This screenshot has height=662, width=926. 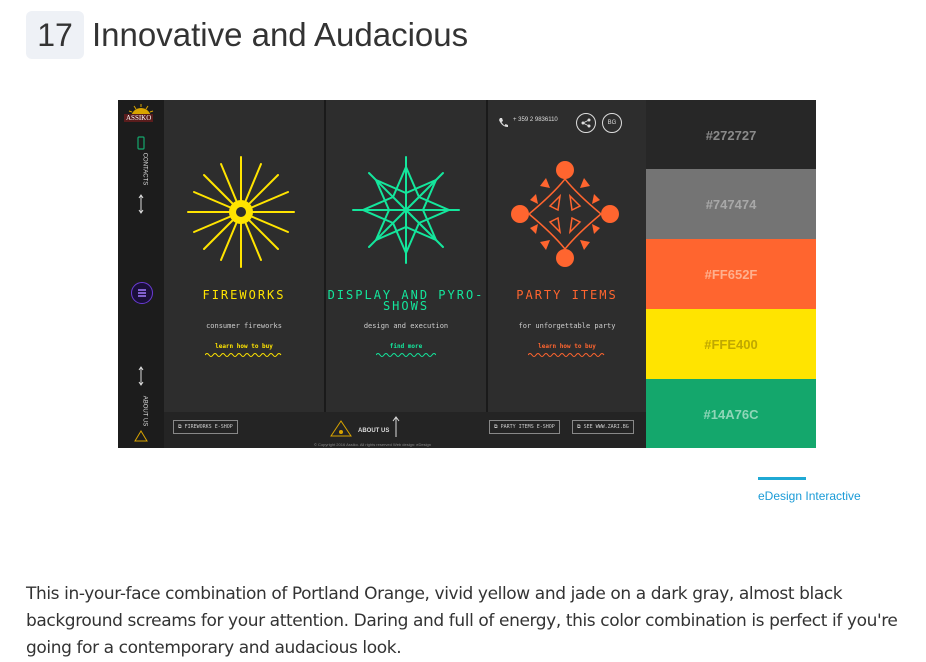 I want to click on page-title: Innovative and Audacious, so click(x=280, y=34).